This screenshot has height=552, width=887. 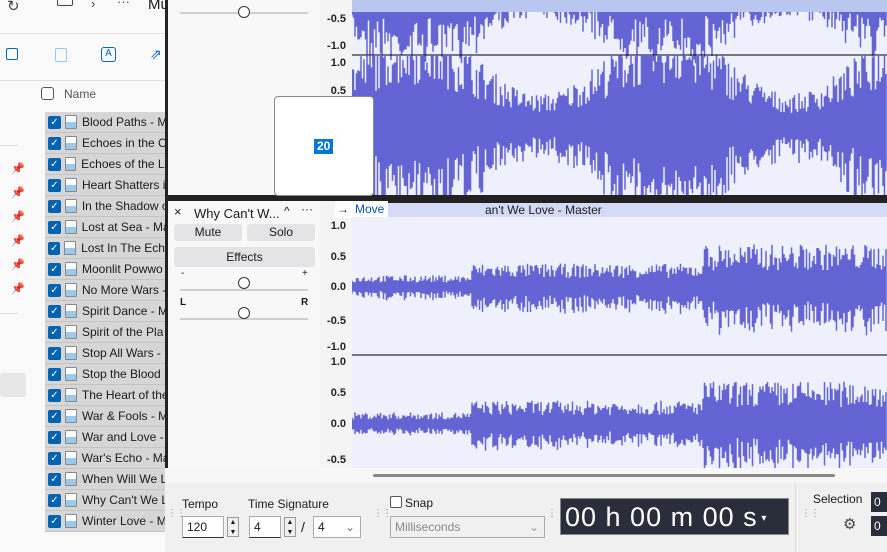 I want to click on file-row: ✓ Why Can't We L, so click(x=106, y=500).